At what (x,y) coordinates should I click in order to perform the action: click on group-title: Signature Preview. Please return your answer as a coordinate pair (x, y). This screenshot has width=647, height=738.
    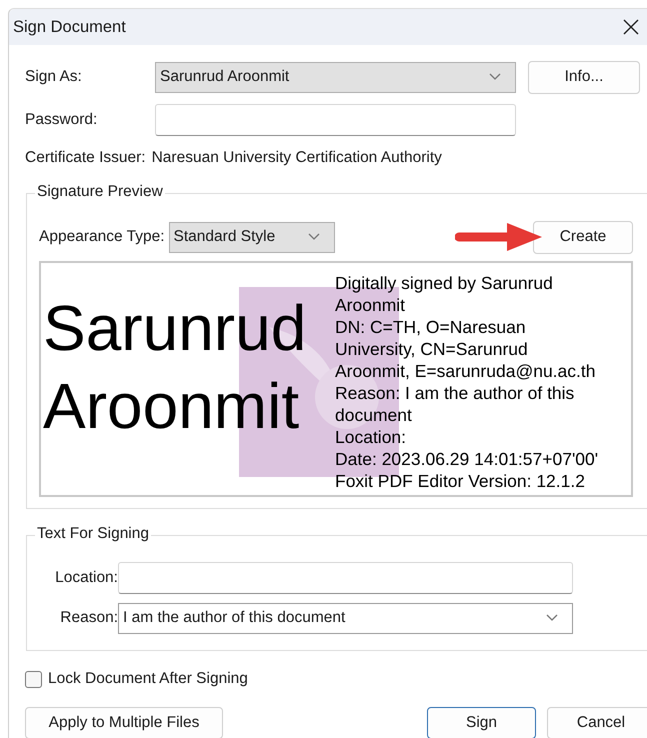
    Looking at the image, I should click on (100, 192).